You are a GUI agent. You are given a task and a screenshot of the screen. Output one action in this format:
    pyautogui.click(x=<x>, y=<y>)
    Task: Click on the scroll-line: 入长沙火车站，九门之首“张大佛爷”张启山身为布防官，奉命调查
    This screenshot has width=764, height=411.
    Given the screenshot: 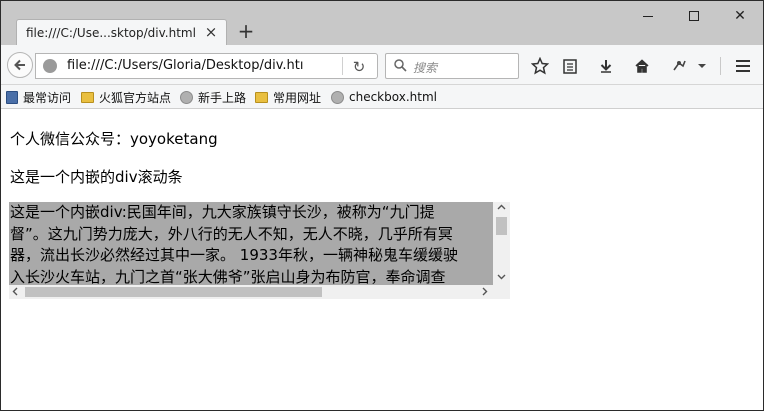 What is the action you would take?
    pyautogui.click(x=228, y=276)
    